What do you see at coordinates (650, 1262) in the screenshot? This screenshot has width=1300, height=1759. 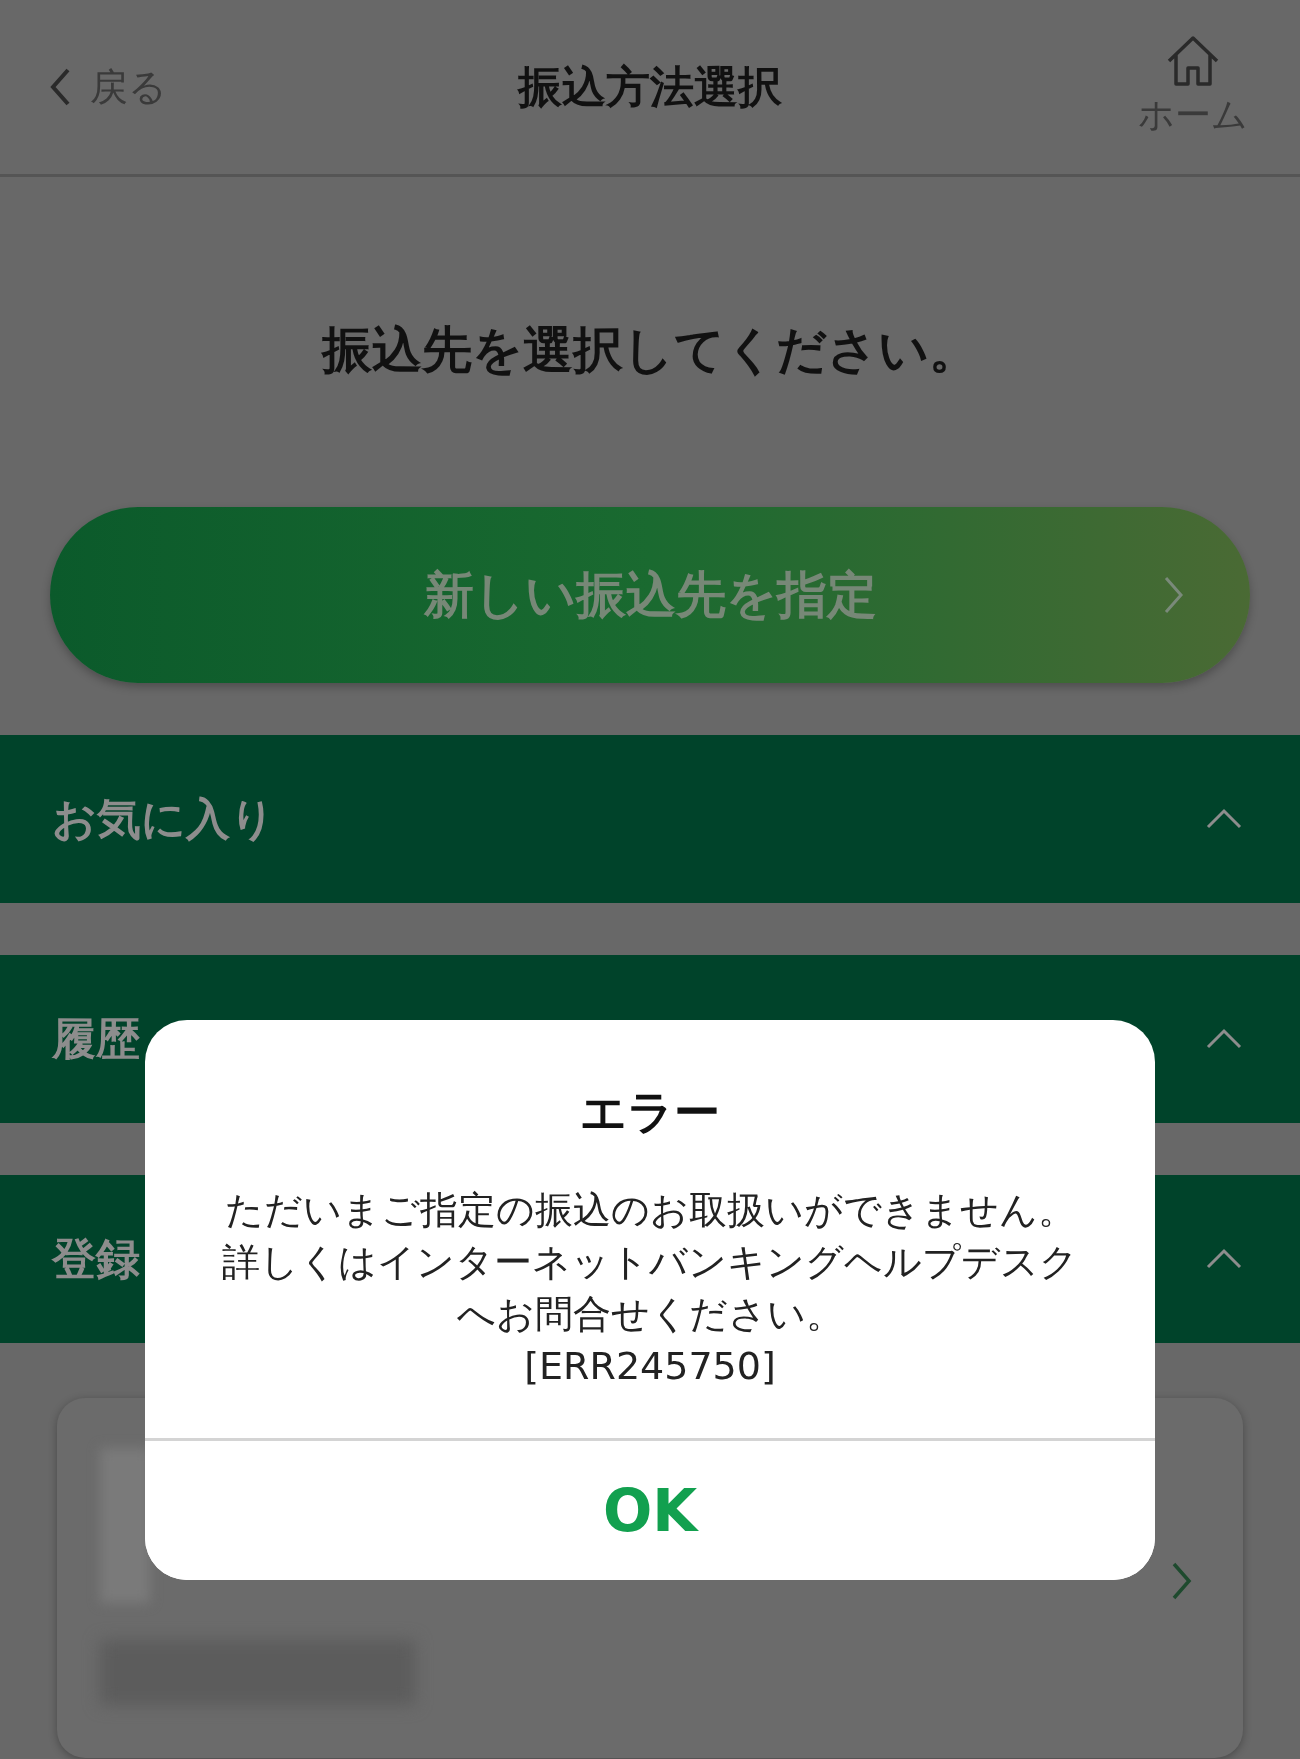 I see `error-message: ただいまご指定の振込のお取扱いができません。詳しくはインターネットバンキングヘルプデスクへお問合せください。` at bounding box center [650, 1262].